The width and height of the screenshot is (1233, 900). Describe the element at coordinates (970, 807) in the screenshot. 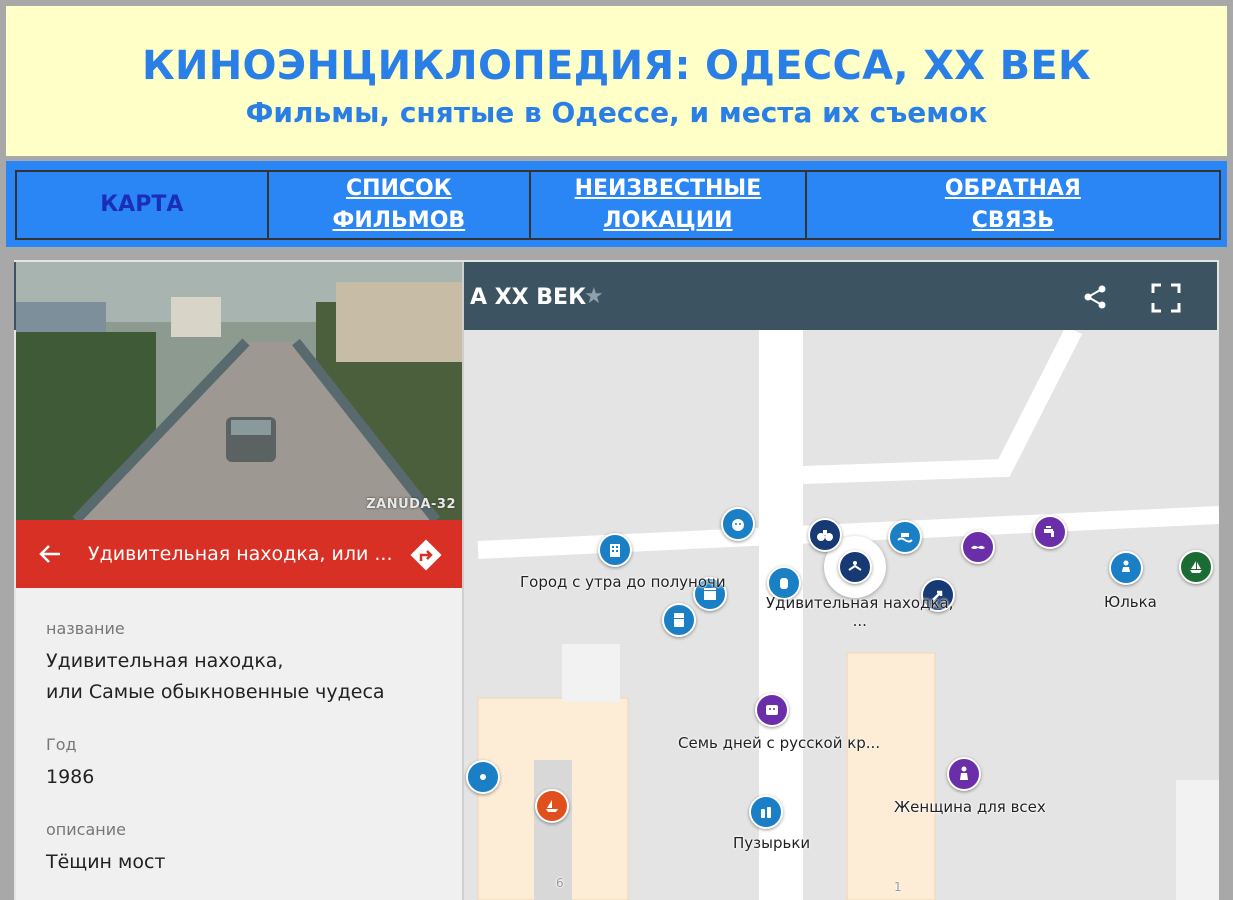

I see `poi-label-woman: Женщина для всех` at that location.